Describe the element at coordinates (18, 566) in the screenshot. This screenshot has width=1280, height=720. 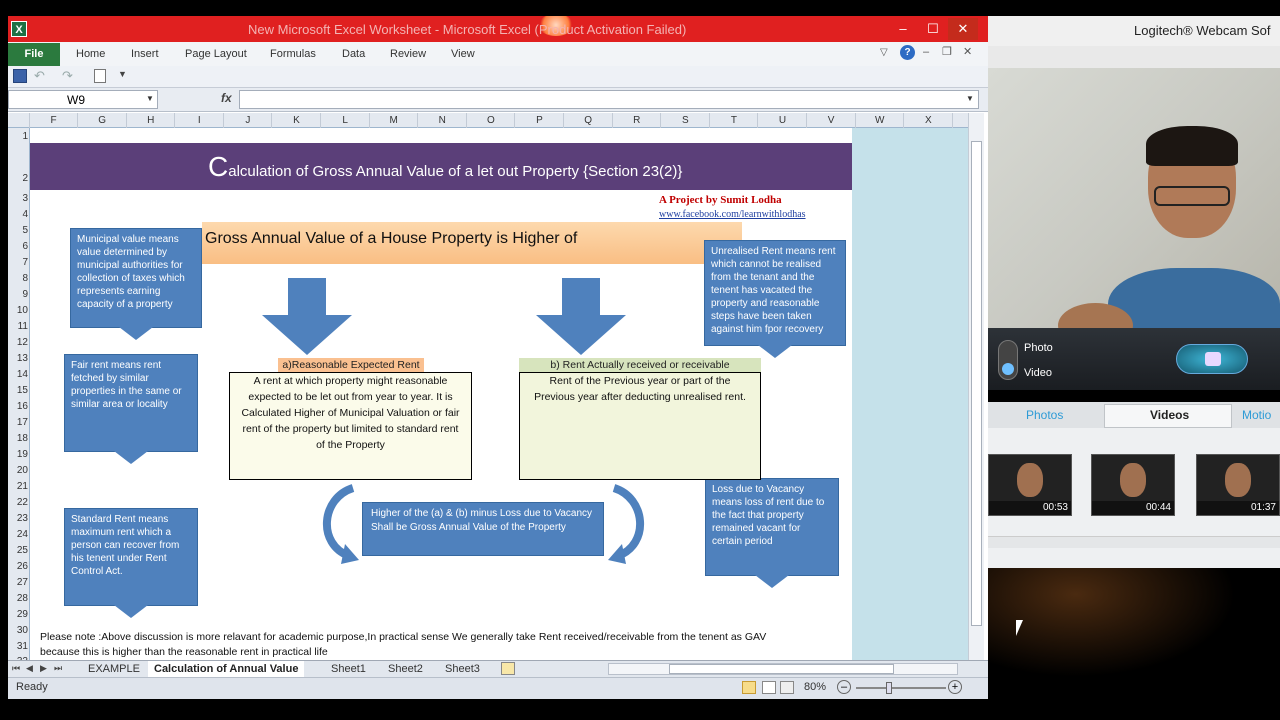
I see `row-header: 26` at that location.